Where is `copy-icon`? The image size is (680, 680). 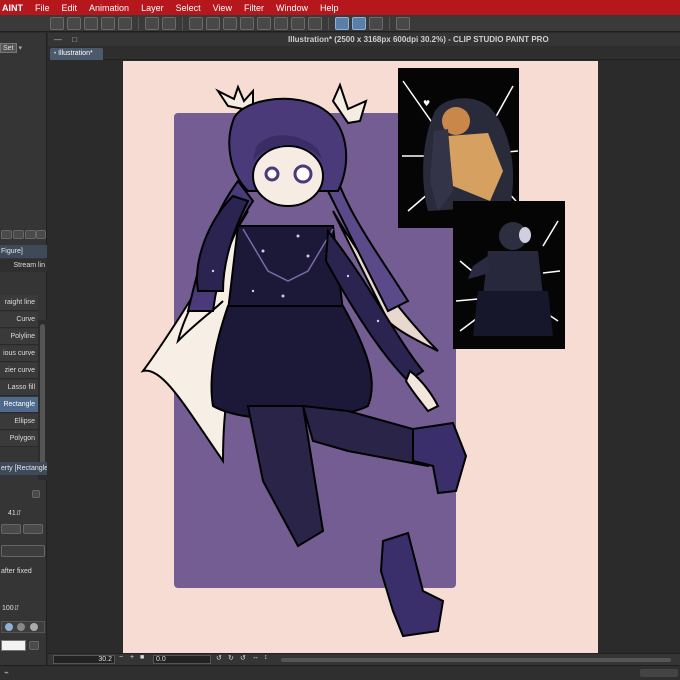 copy-icon is located at coordinates (18, 234).